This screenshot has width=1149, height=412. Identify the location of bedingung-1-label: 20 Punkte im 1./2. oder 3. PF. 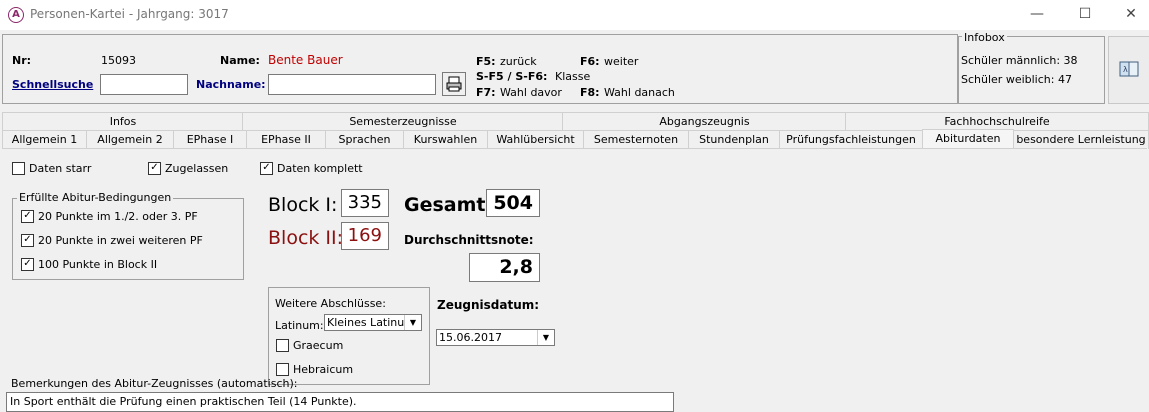
(118, 216).